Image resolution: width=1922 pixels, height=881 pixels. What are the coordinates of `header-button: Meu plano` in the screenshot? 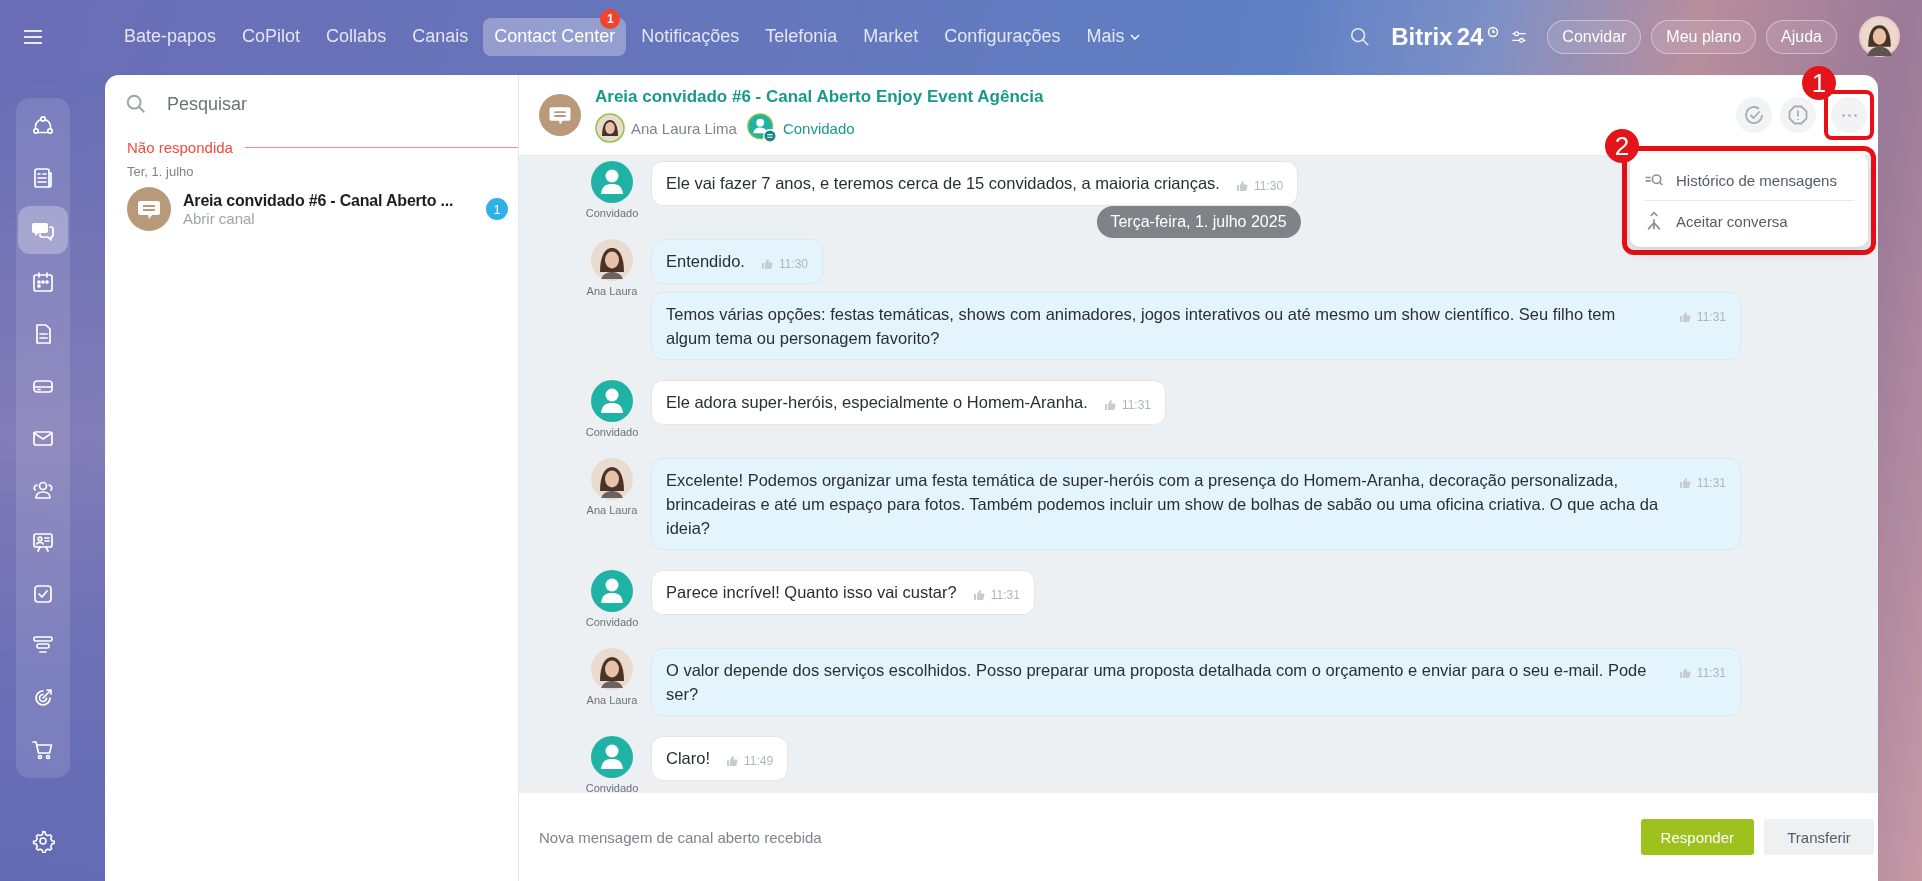 It's located at (1704, 36).